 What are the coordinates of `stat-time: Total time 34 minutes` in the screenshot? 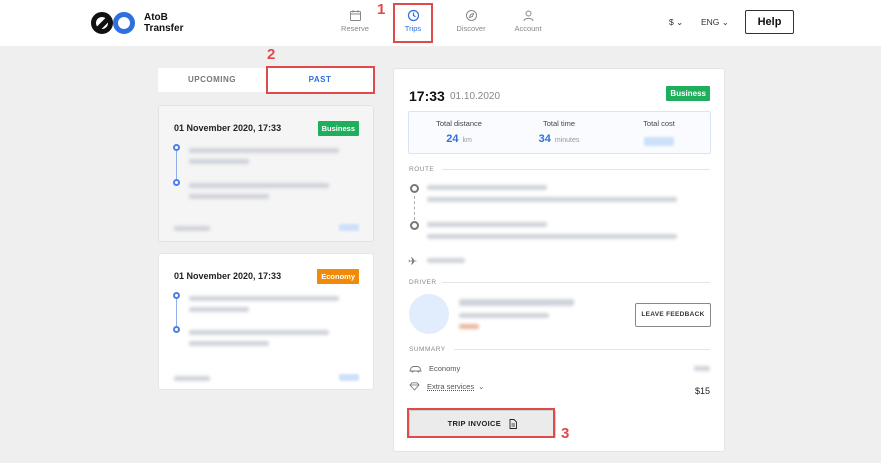 It's located at (559, 132).